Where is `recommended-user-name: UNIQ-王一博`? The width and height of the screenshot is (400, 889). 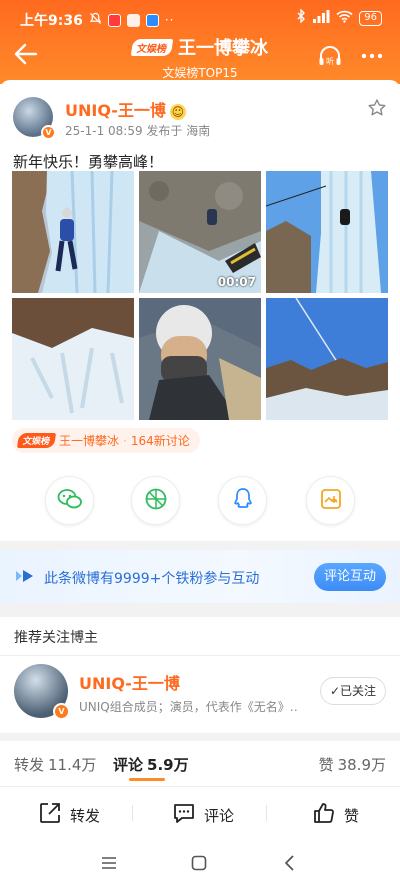
recommended-user-name: UNIQ-王一博 is located at coordinates (129, 682).